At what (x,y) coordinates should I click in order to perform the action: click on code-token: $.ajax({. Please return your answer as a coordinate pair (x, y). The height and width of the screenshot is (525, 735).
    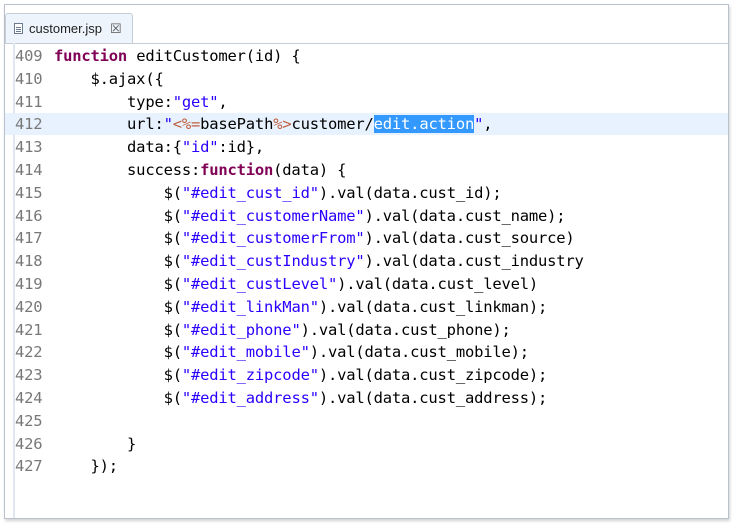
    Looking at the image, I should click on (109, 78).